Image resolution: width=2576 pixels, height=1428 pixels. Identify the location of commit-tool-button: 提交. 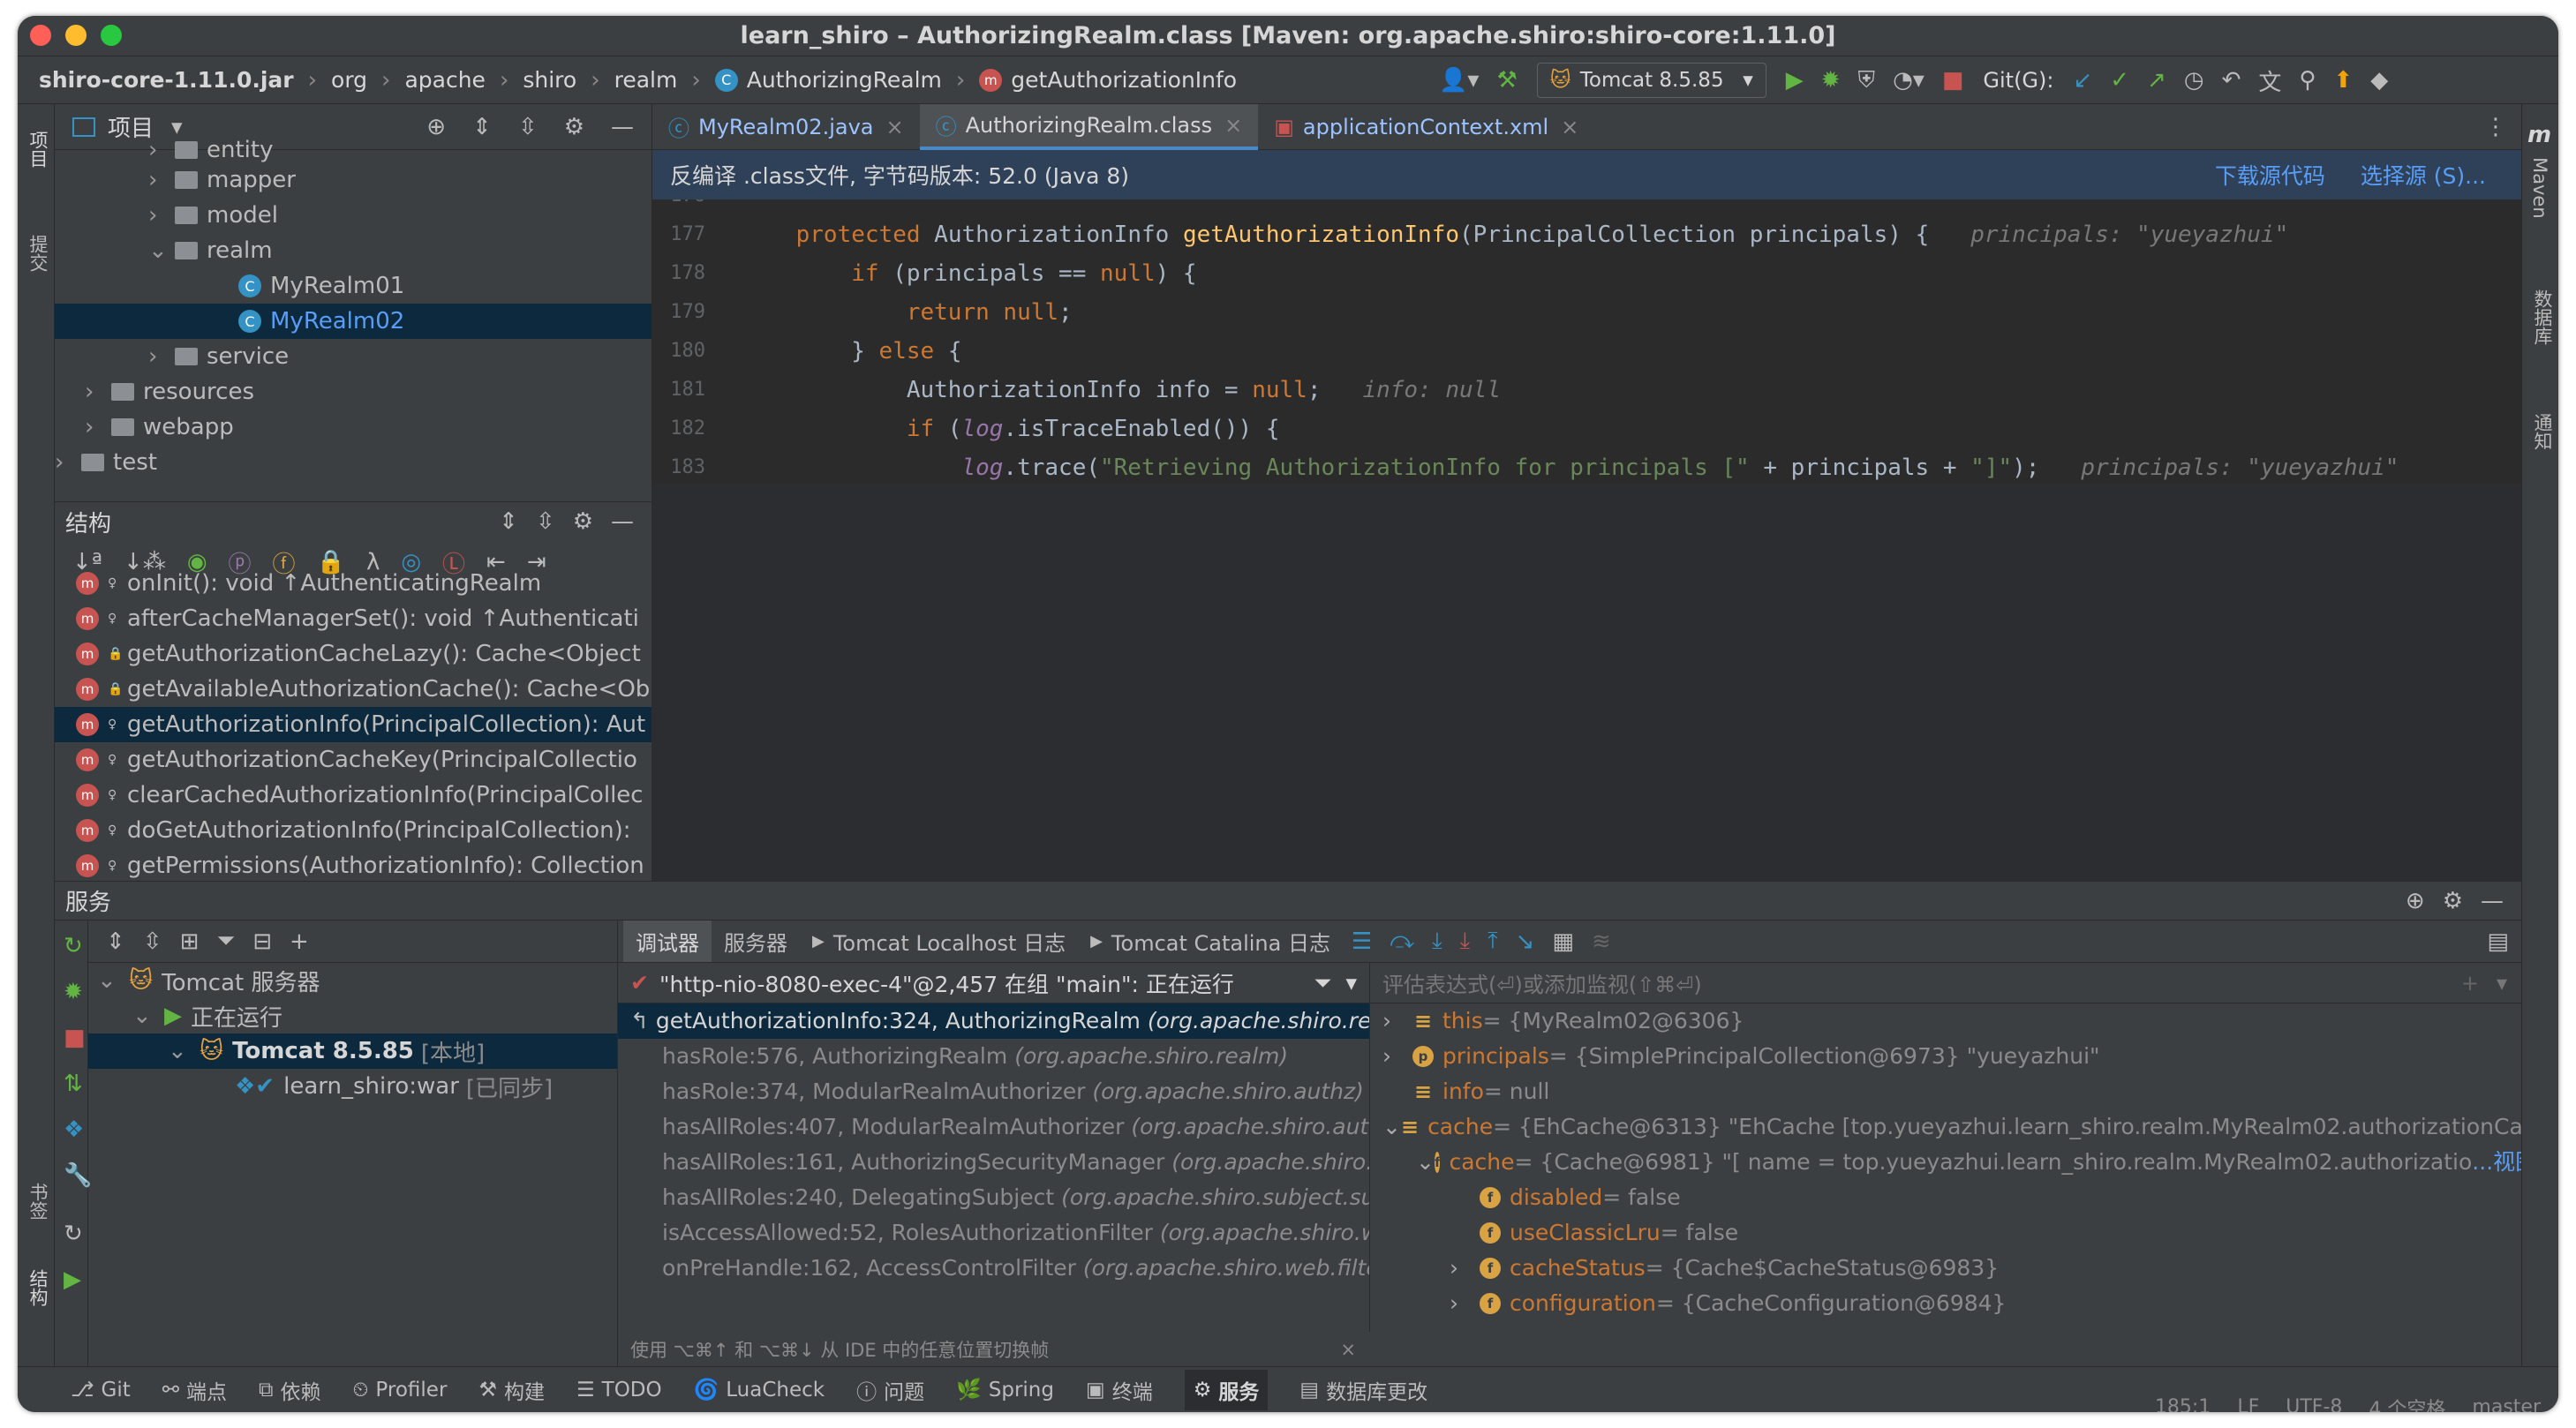
(38, 253).